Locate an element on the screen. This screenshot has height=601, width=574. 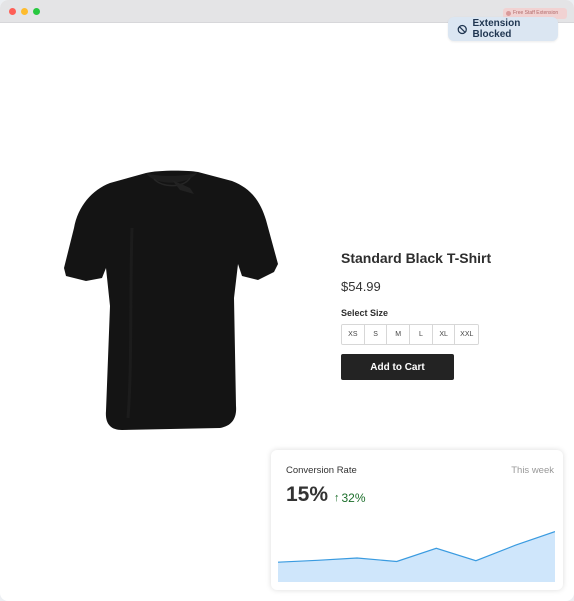
close-window-button is located at coordinates (12, 11).